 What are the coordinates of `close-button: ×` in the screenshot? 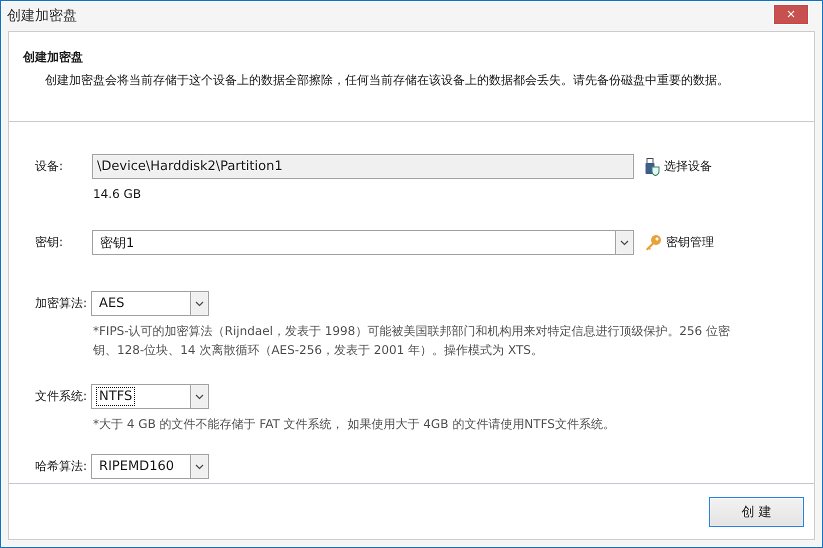 It's located at (791, 14).